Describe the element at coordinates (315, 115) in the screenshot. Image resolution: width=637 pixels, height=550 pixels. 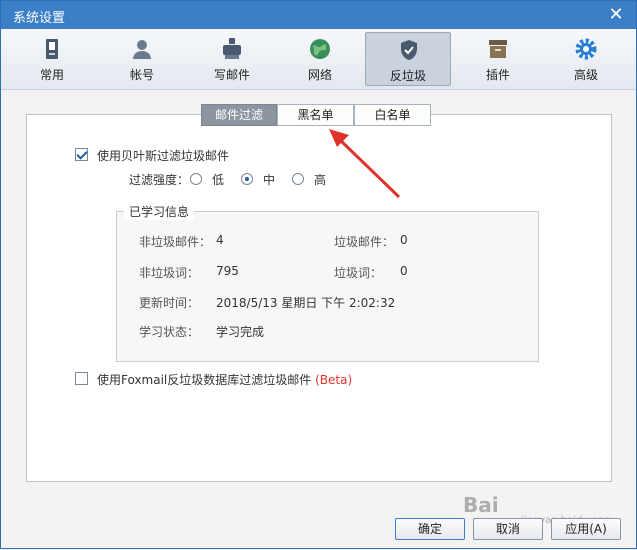
I see `tab-blacklist: 黑名单` at that location.